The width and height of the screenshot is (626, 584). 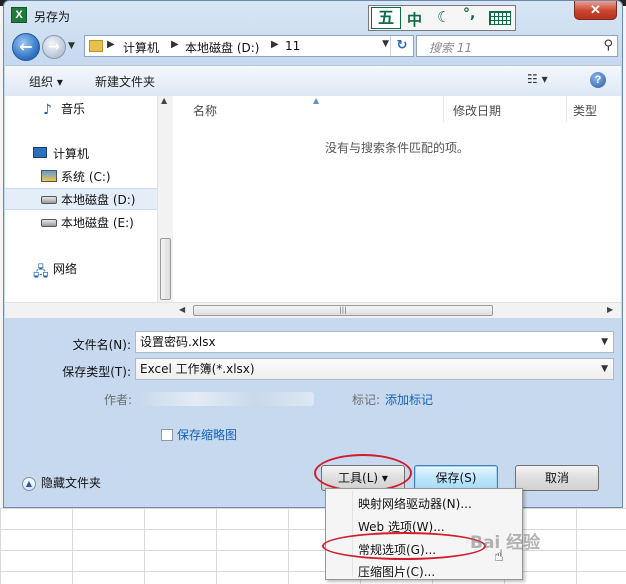 I want to click on filename-value: 设置密码.xlsx, so click(x=178, y=342).